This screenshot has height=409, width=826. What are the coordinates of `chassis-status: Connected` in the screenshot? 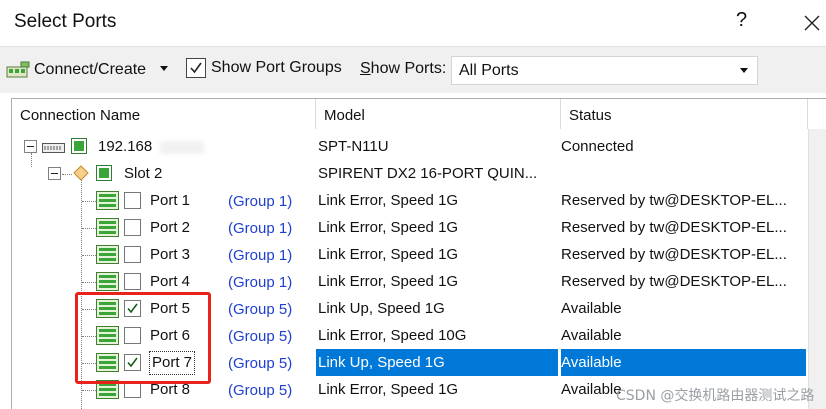 It's located at (597, 146).